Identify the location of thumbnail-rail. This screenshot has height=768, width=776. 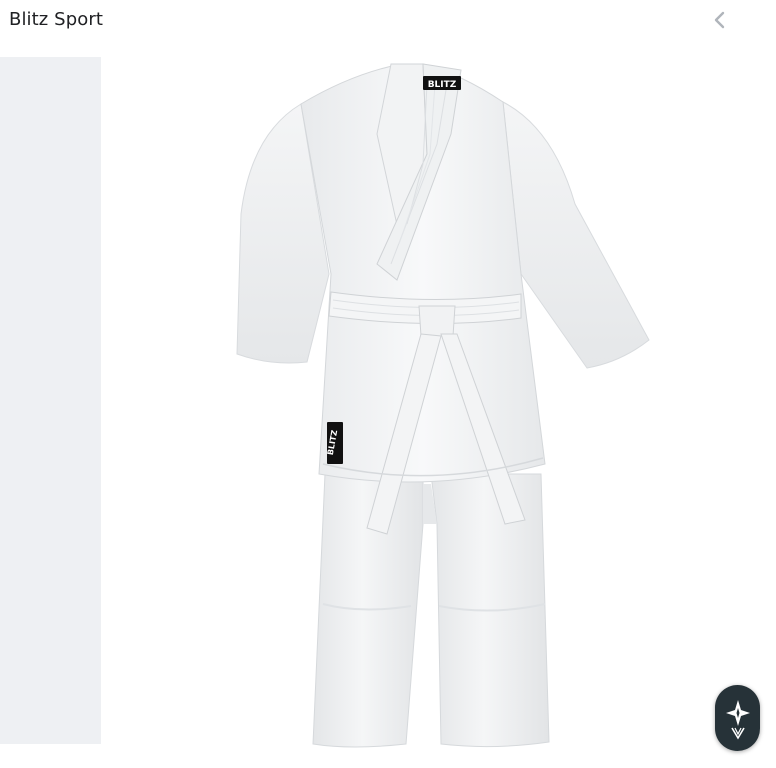
(50, 400).